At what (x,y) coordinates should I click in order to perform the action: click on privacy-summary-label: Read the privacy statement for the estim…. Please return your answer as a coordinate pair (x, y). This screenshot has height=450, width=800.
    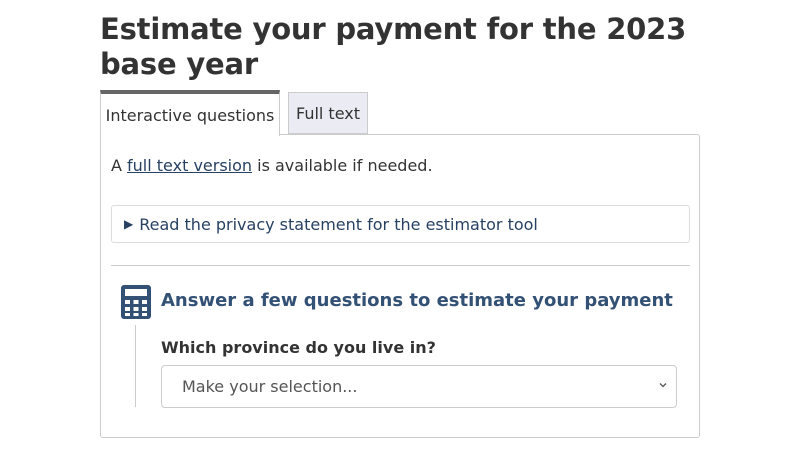
    Looking at the image, I should click on (338, 224).